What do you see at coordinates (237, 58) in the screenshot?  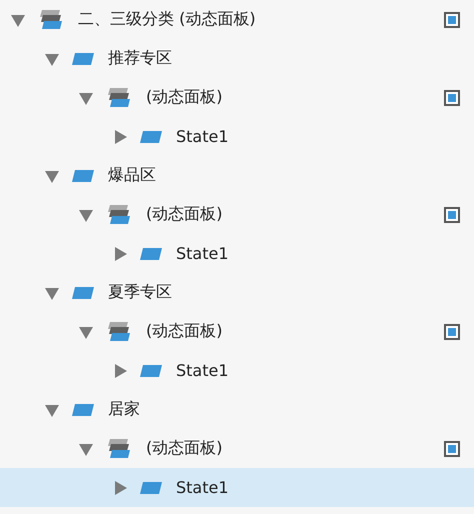 I see `outline-row: 推荐专区` at bounding box center [237, 58].